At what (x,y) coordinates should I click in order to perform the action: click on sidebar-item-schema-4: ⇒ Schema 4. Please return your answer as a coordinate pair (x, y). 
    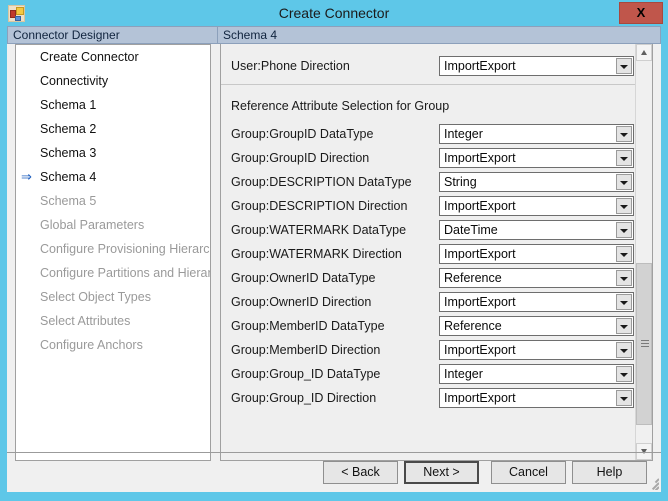
    Looking at the image, I should click on (113, 177).